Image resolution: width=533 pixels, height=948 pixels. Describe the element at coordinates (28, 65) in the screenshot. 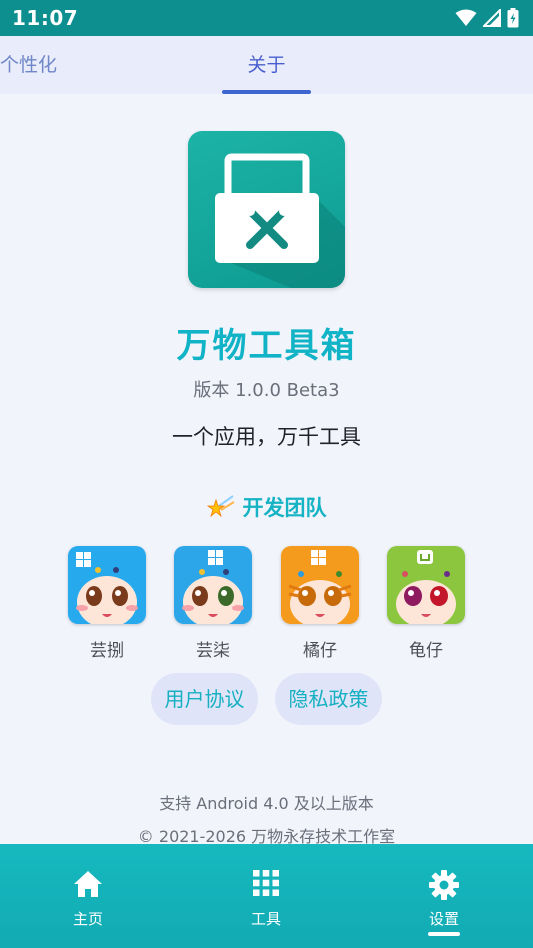

I see `tab-personalization: 个性化` at that location.